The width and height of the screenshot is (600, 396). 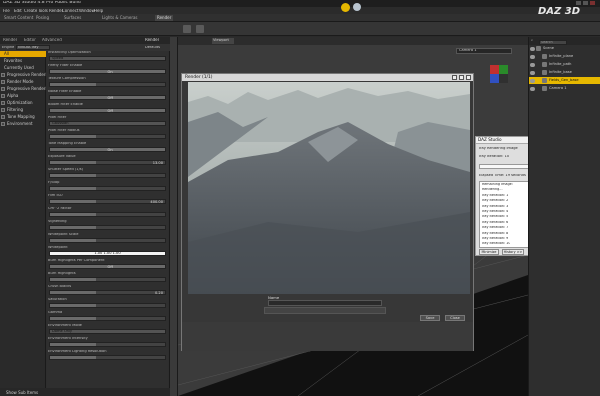 I want to click on category-item: Filtering, so click(x=23, y=110).